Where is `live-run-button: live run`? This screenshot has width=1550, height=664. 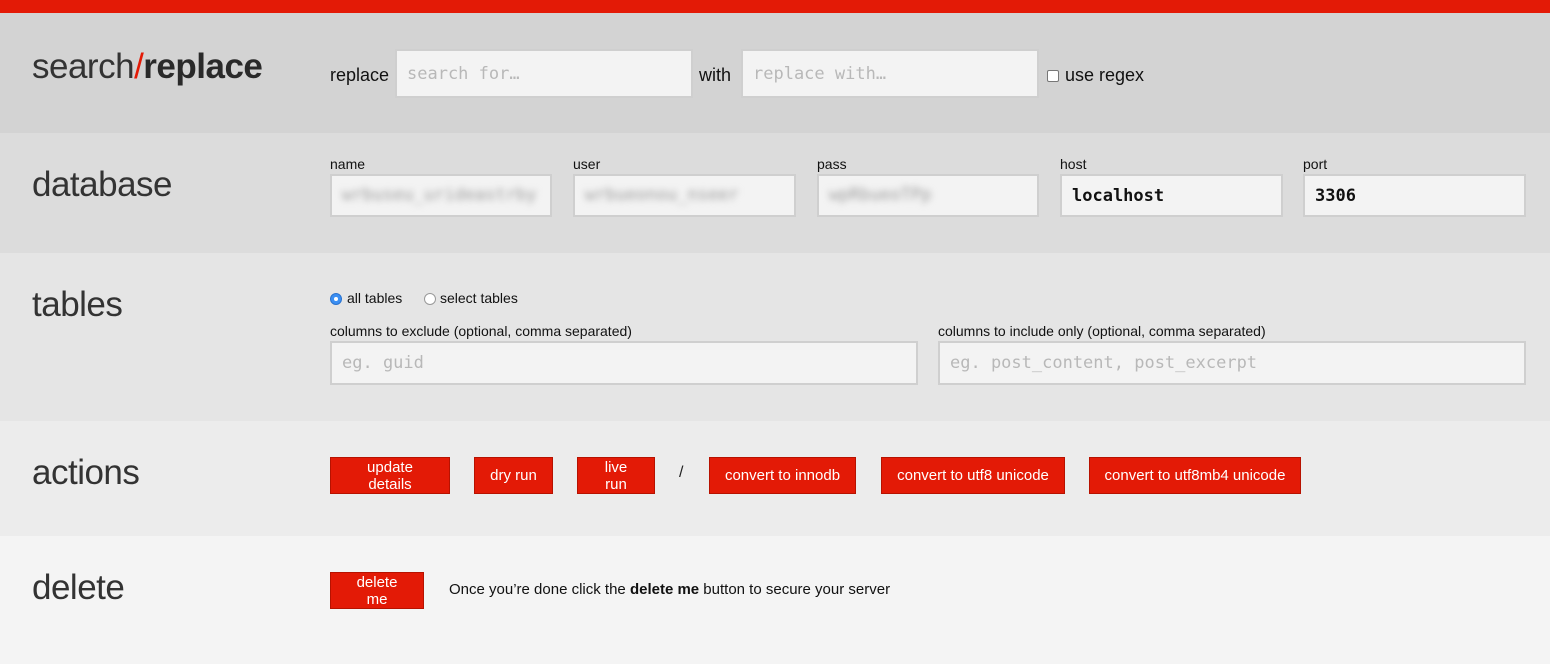 live-run-button: live run is located at coordinates (616, 475).